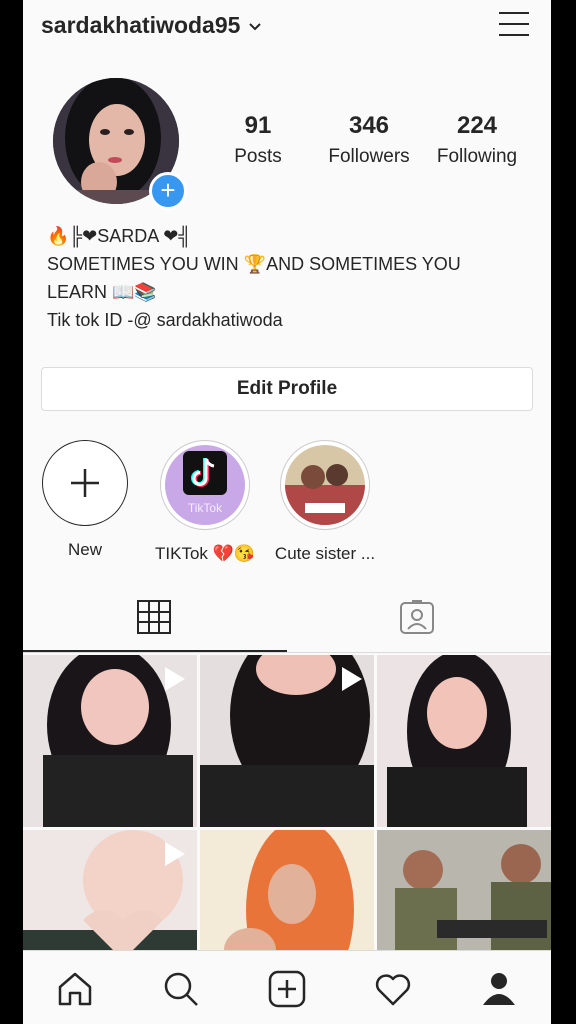  I want to click on grid-icon, so click(154, 619).